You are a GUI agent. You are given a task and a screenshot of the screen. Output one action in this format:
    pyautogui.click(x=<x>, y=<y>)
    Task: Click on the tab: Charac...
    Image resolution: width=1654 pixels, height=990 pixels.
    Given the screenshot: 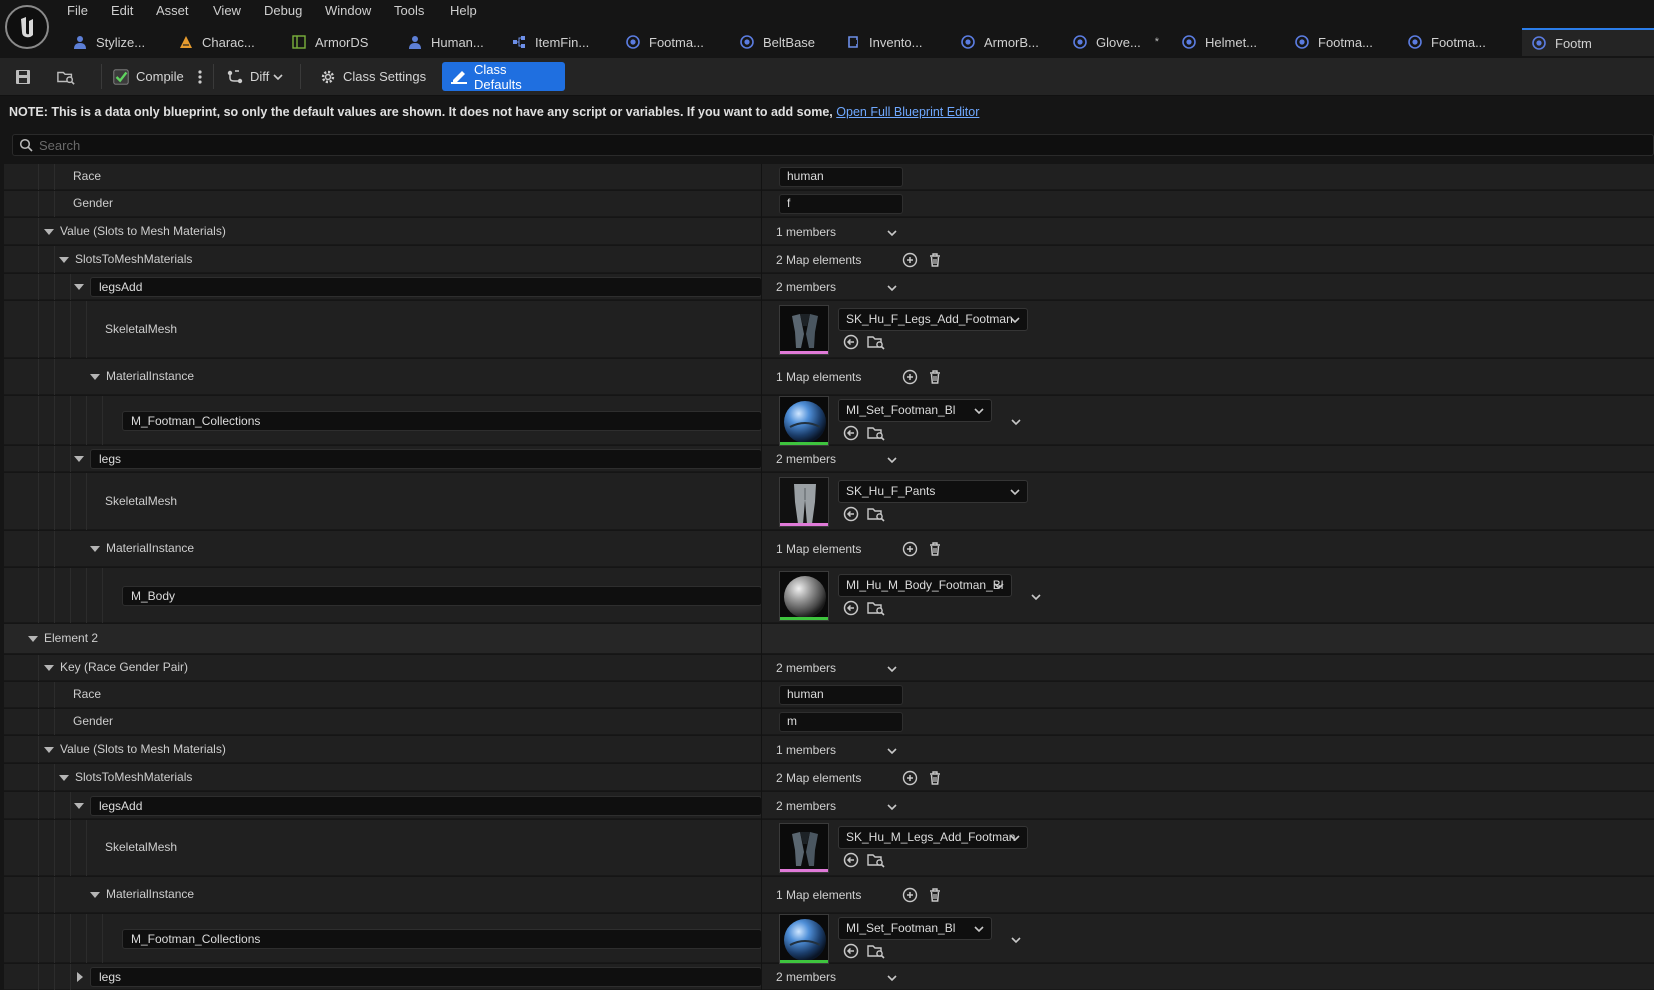 What is the action you would take?
    pyautogui.click(x=233, y=42)
    